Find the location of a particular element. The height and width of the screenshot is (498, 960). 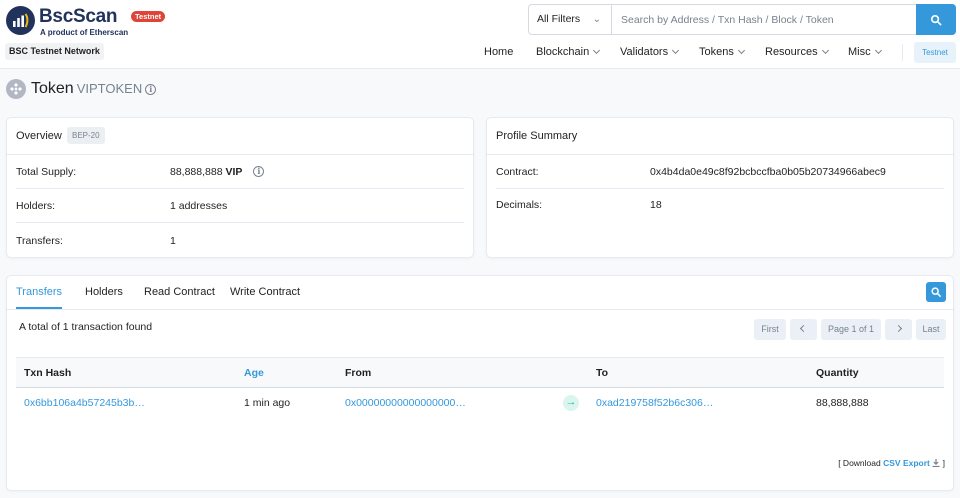

nav-divider is located at coordinates (902, 52).